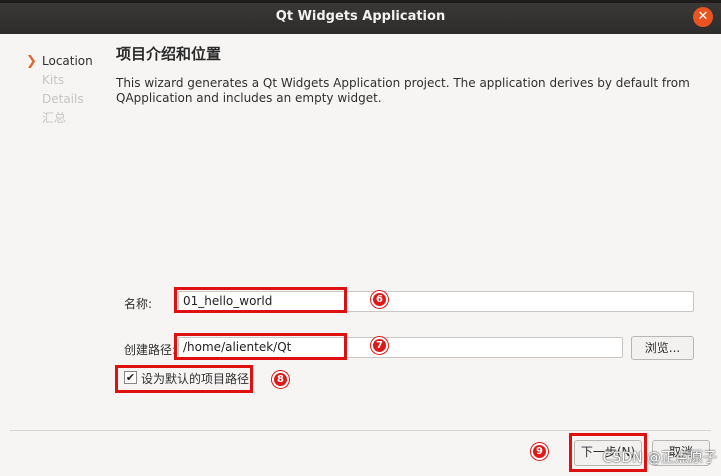  I want to click on step-badge-7: 7, so click(379, 345).